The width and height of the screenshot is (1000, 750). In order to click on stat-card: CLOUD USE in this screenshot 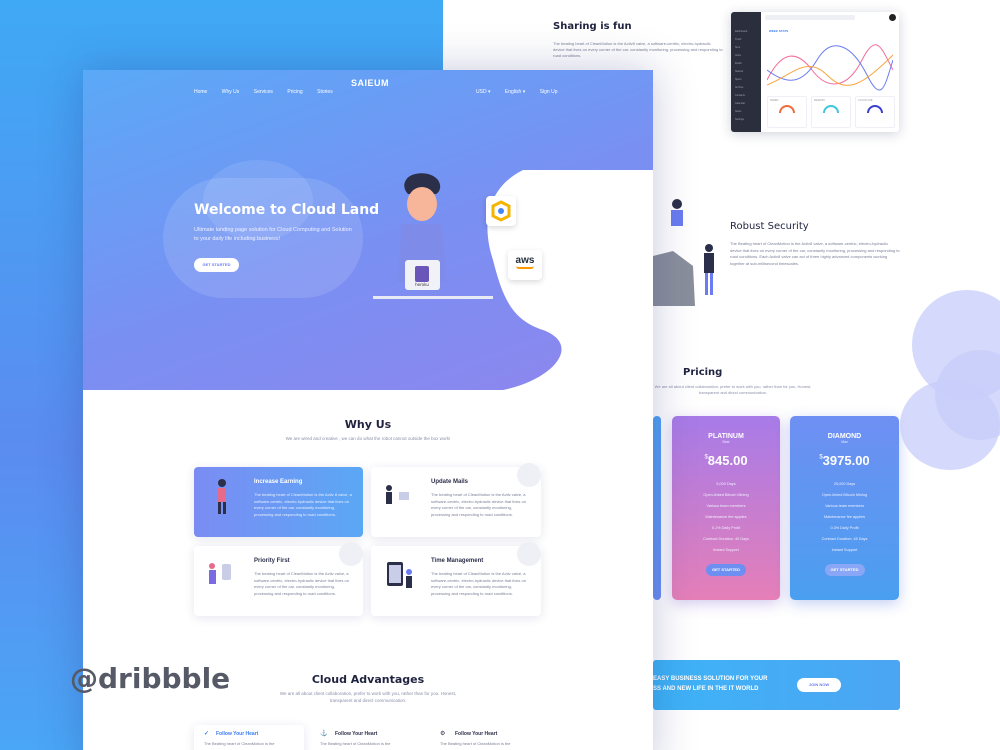, I will do `click(875, 112)`.